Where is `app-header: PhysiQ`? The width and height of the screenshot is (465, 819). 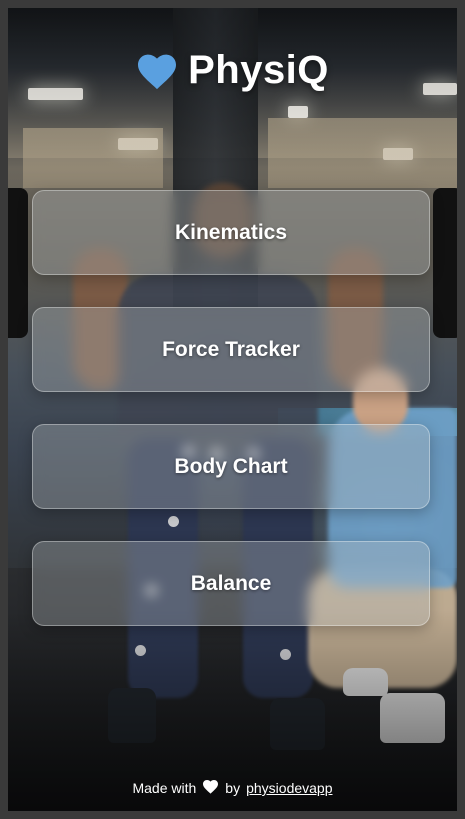
app-header: PhysiQ is located at coordinates (232, 70).